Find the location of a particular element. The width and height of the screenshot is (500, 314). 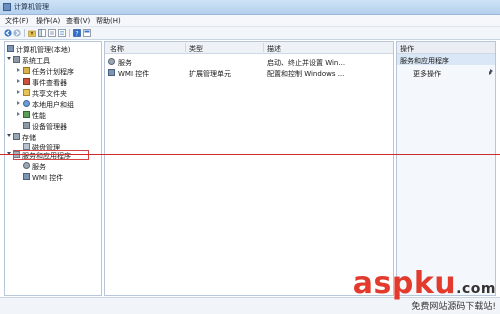

tree-item-label: 任务计划程序 is located at coordinates (53, 72).